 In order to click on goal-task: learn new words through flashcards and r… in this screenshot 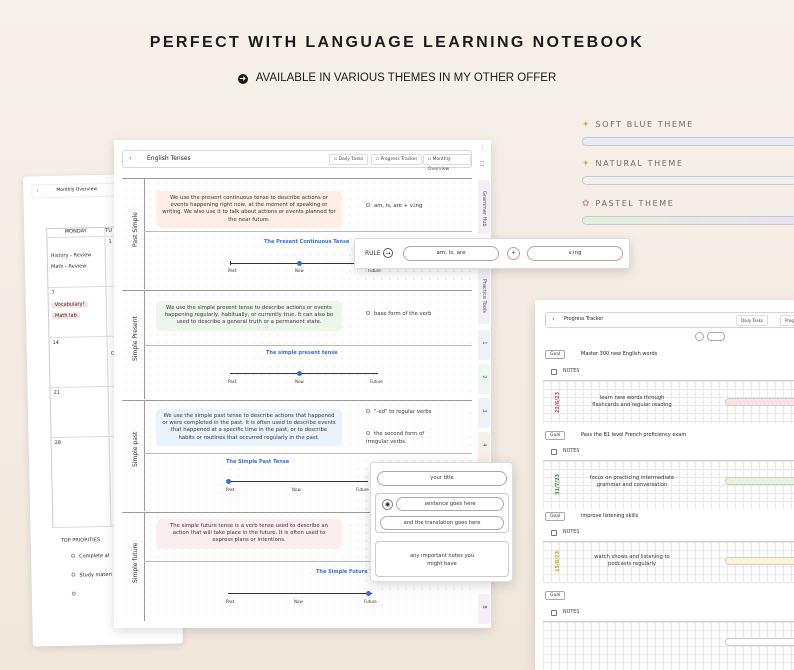, I will do `click(632, 401)`.